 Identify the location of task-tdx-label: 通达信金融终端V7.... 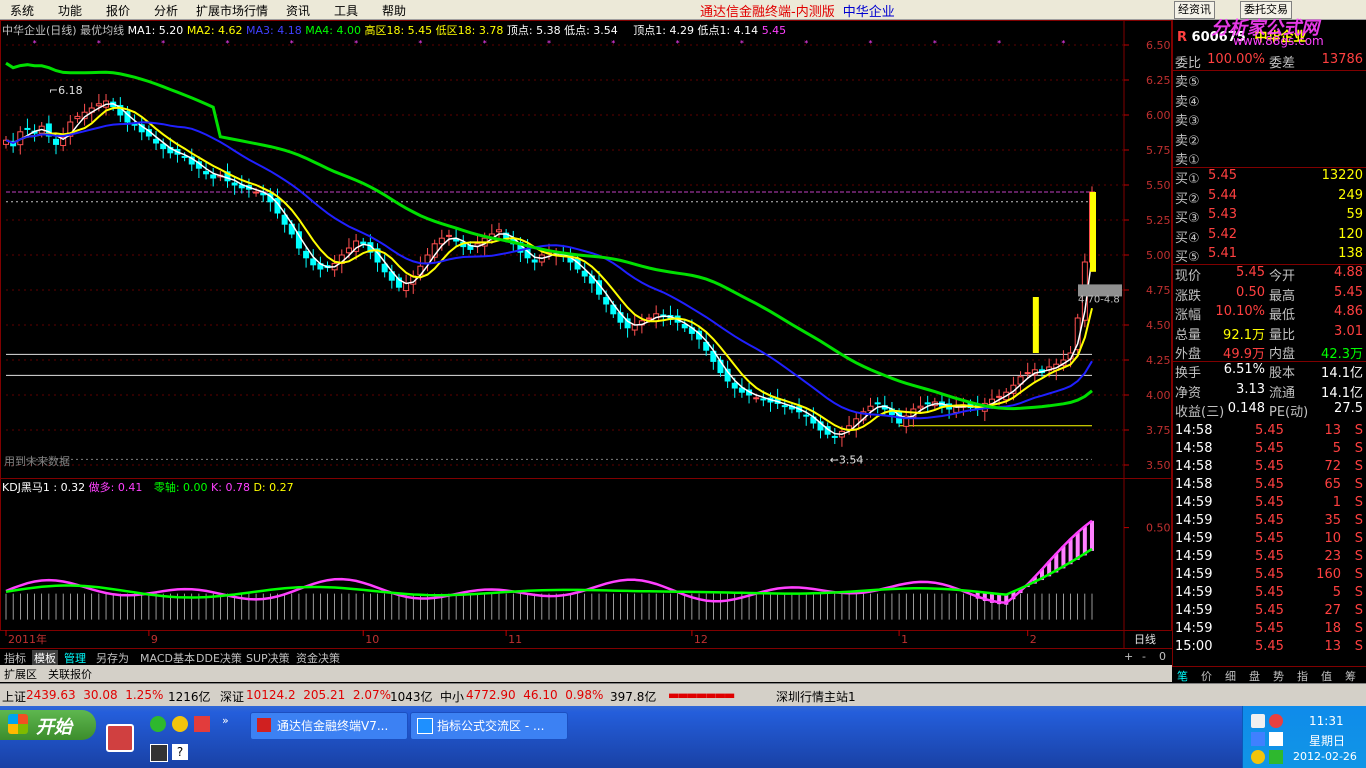
(333, 726).